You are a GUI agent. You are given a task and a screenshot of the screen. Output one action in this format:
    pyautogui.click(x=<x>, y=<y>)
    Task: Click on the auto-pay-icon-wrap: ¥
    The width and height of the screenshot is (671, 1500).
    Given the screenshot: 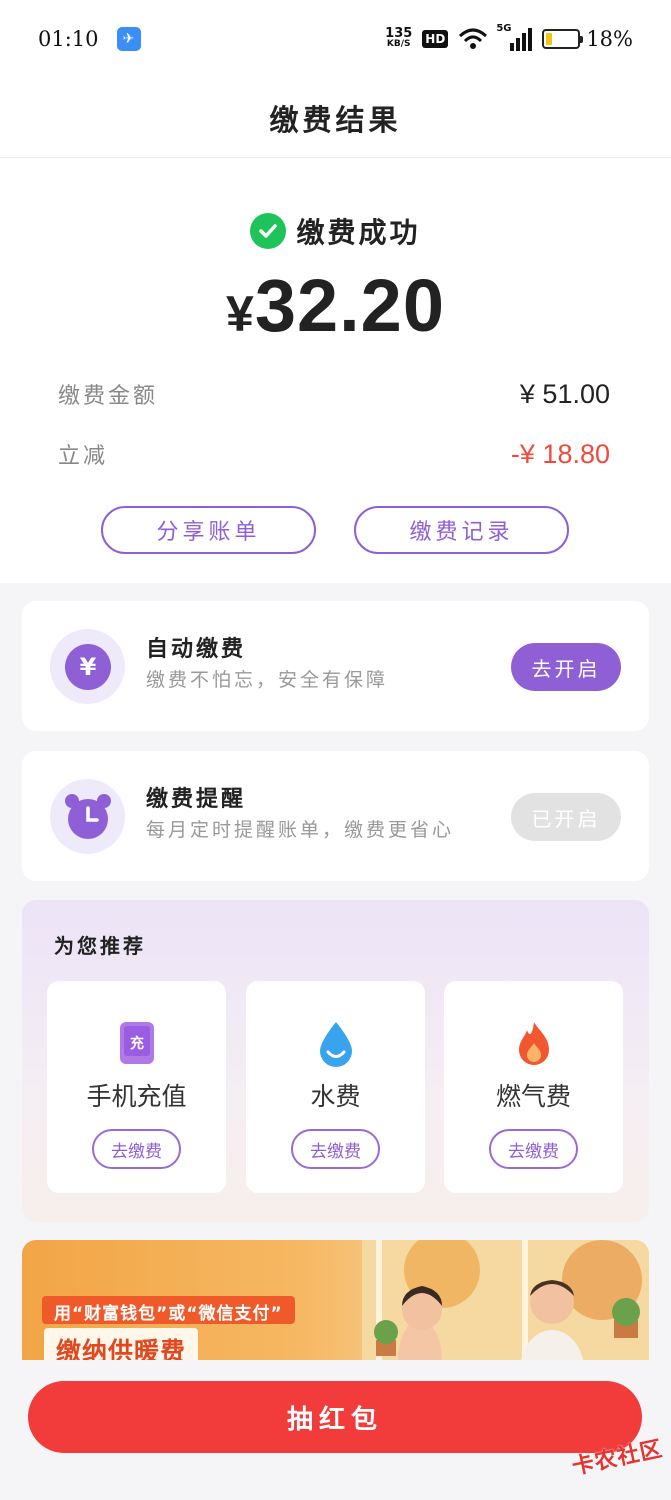 What is the action you would take?
    pyautogui.click(x=87, y=666)
    